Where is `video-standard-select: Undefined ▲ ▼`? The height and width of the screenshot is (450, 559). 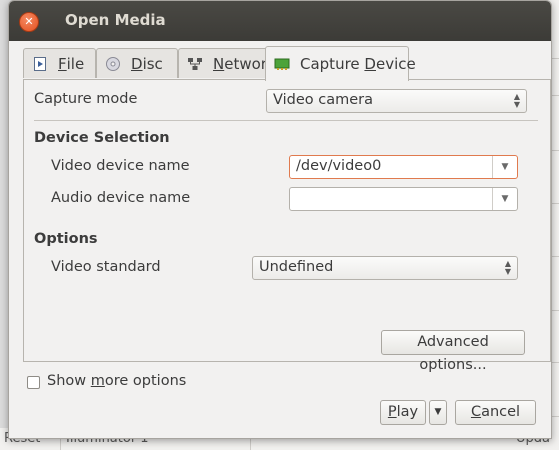
video-standard-select: Undefined ▲ ▼ is located at coordinates (385, 268).